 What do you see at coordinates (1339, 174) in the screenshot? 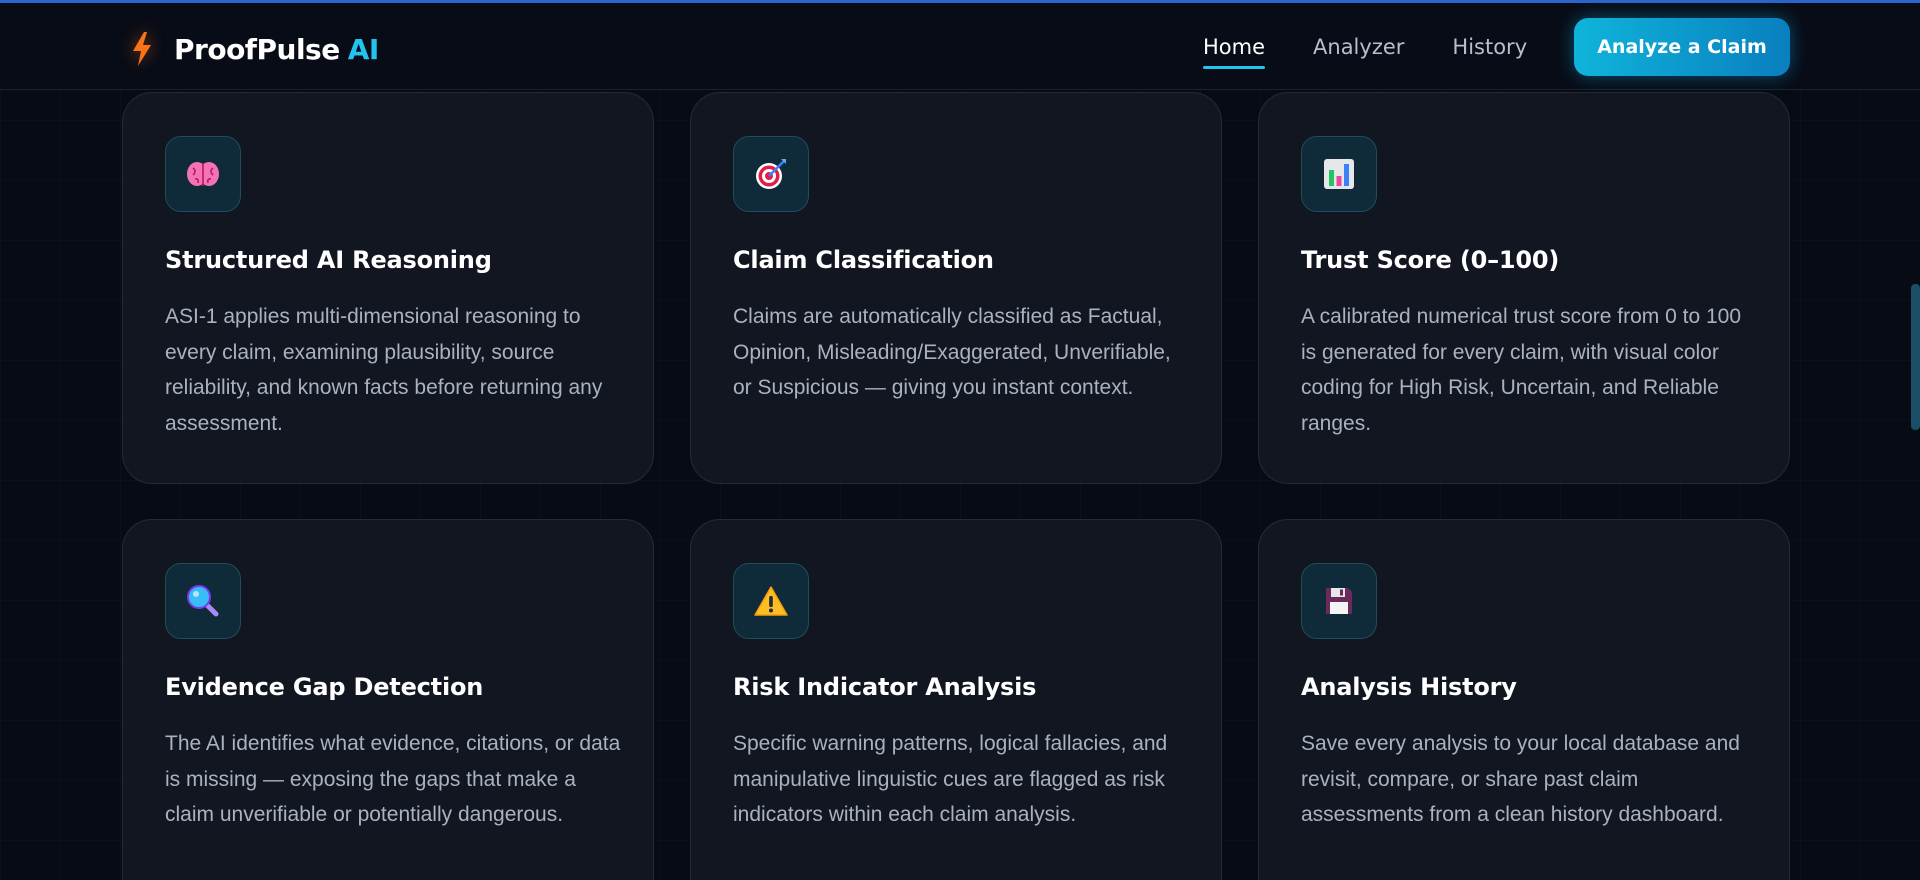
I see `bar-chart-icon` at bounding box center [1339, 174].